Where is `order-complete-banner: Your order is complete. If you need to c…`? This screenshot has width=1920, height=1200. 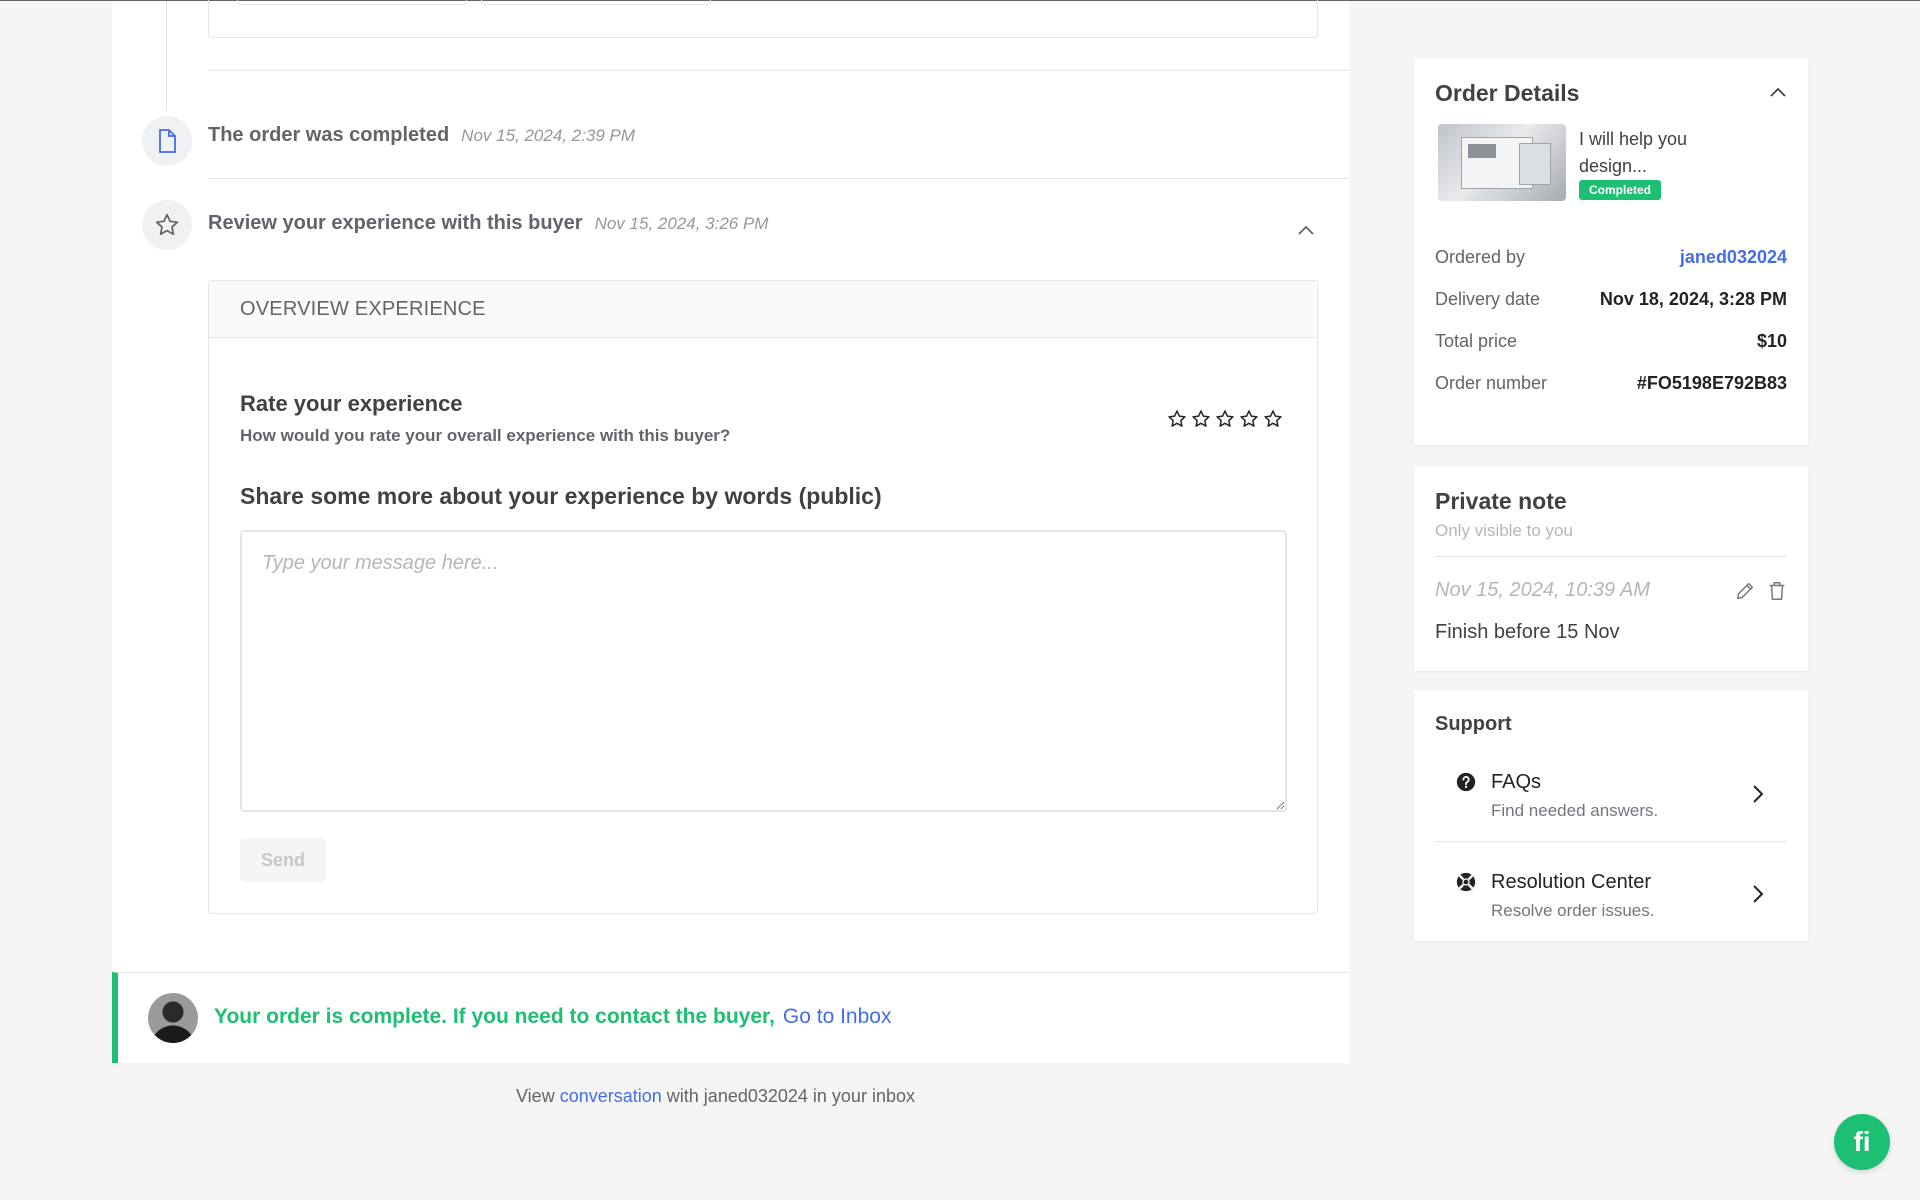 order-complete-banner: Your order is complete. If you need to c… is located at coordinates (730, 1017).